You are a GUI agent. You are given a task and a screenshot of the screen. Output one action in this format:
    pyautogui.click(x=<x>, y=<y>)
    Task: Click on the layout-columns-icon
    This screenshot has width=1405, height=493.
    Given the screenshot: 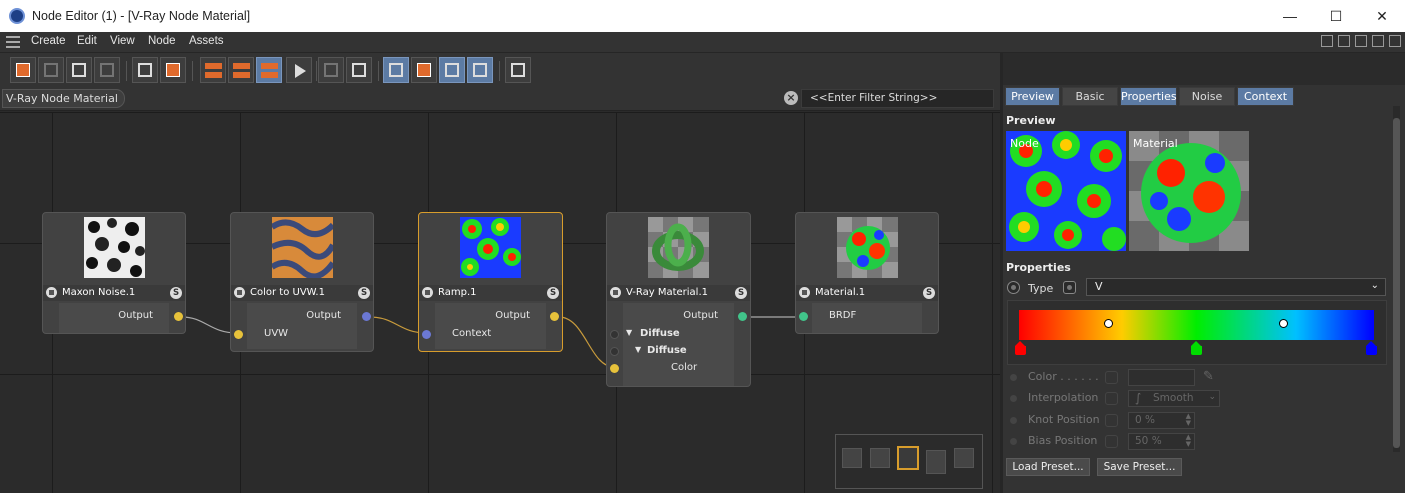 What is the action you would take?
    pyautogui.click(x=1344, y=41)
    